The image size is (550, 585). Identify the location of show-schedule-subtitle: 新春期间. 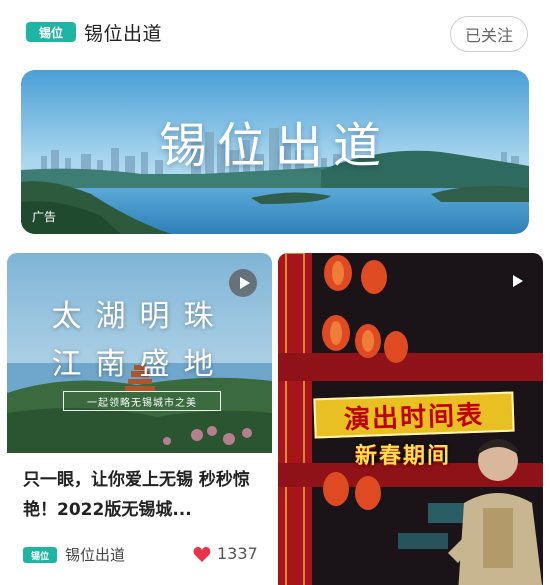
(402, 456).